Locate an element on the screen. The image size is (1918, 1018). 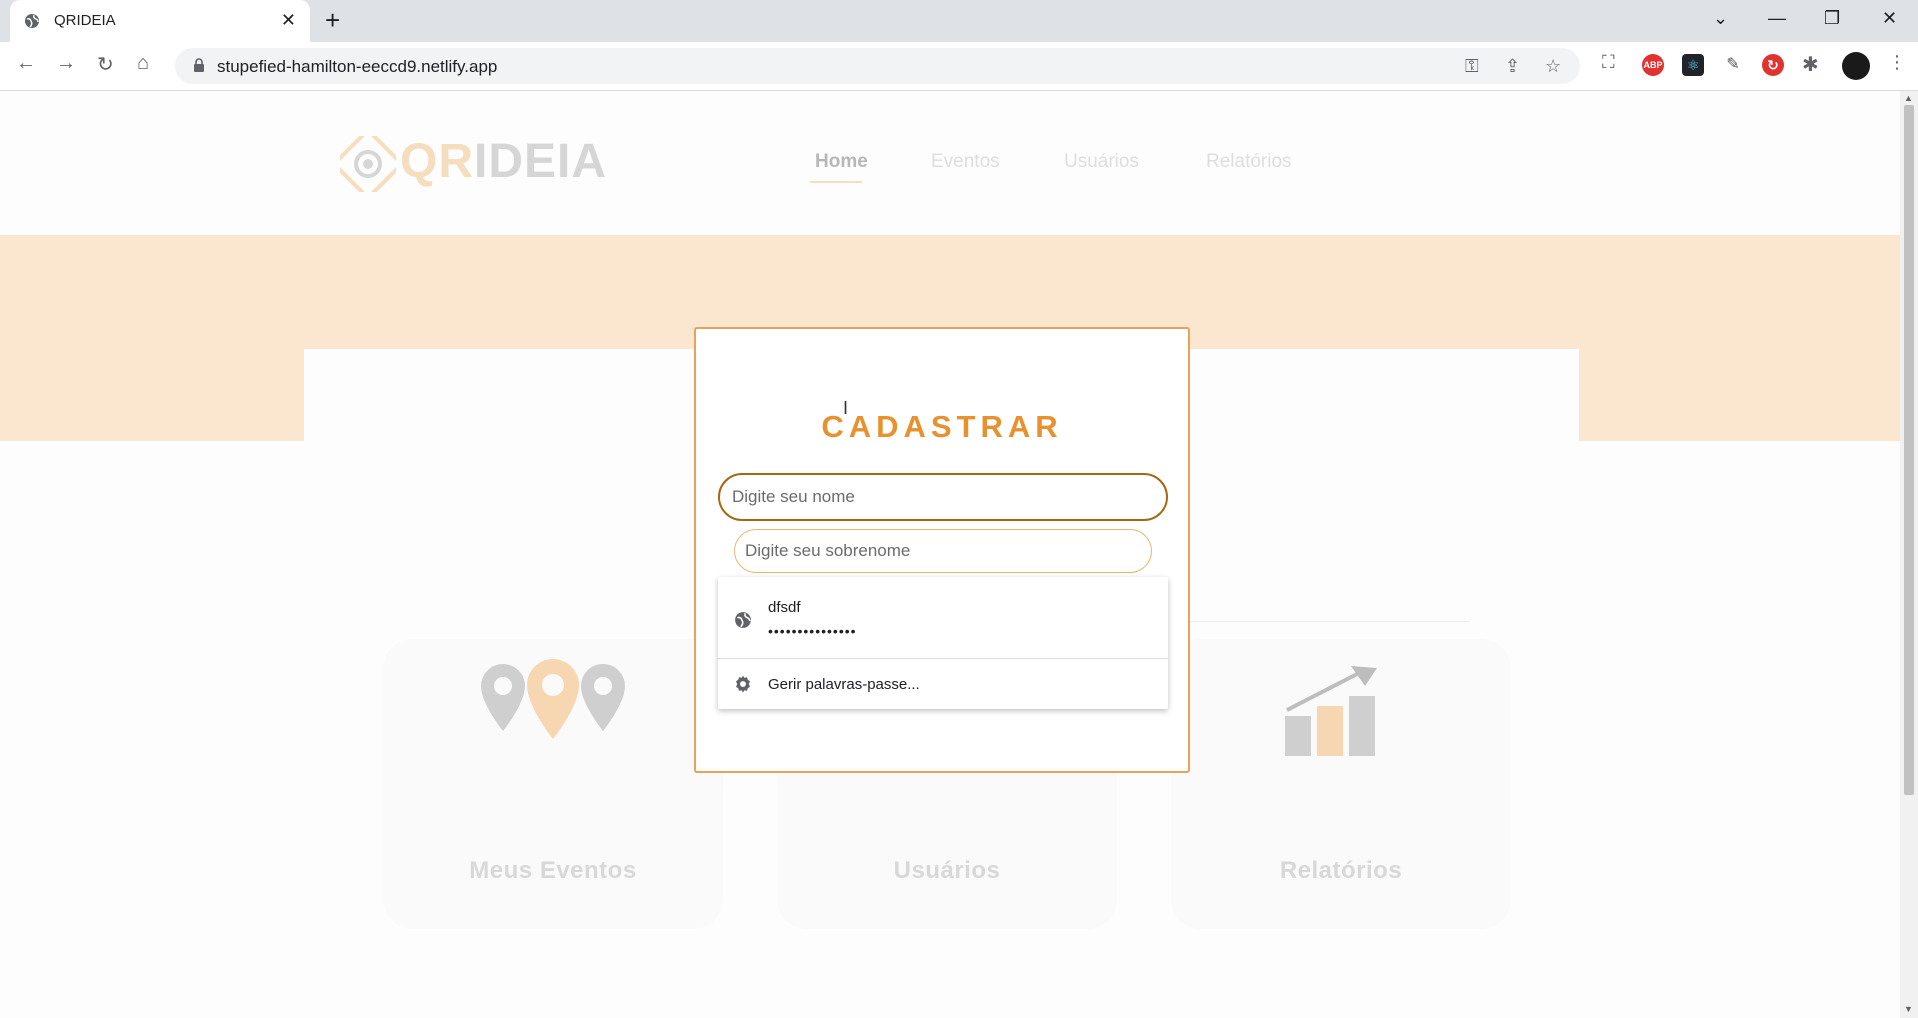
logo-emblem-icon is located at coordinates (368, 164).